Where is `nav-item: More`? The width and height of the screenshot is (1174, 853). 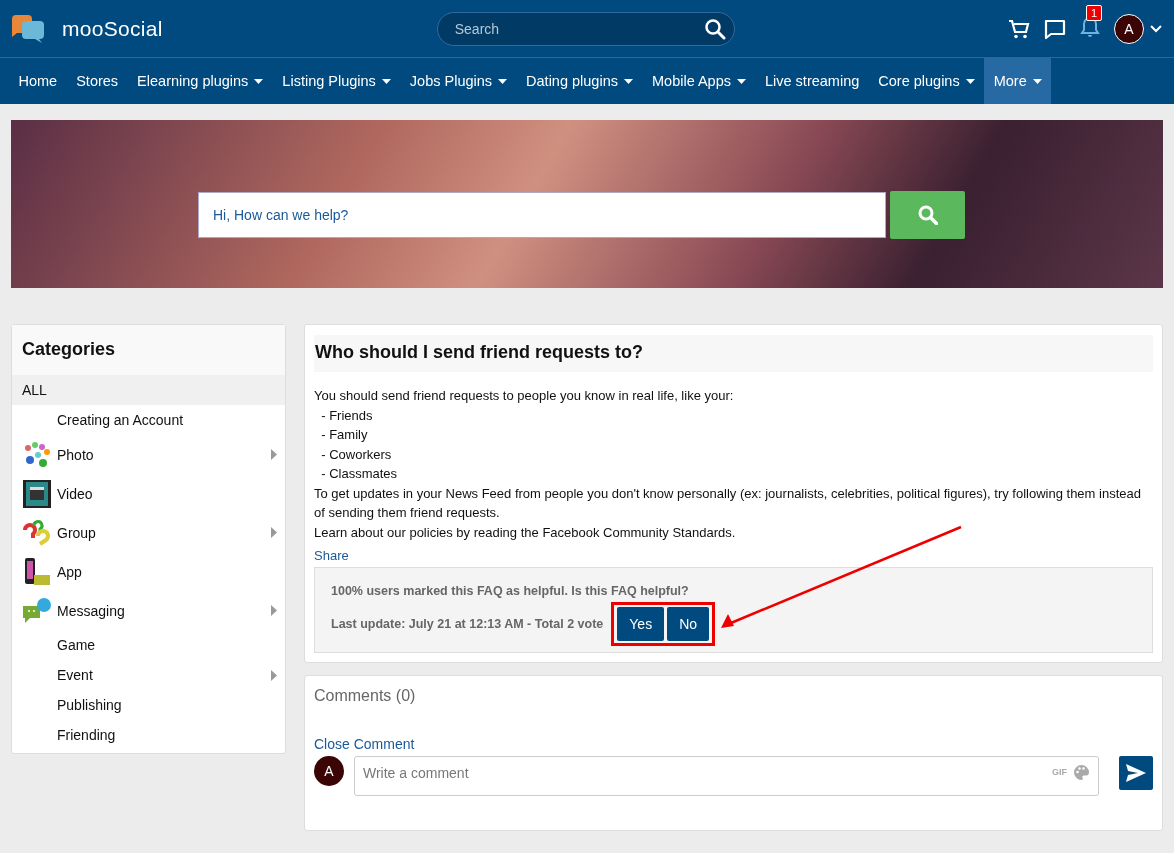
nav-item: More is located at coordinates (1018, 81).